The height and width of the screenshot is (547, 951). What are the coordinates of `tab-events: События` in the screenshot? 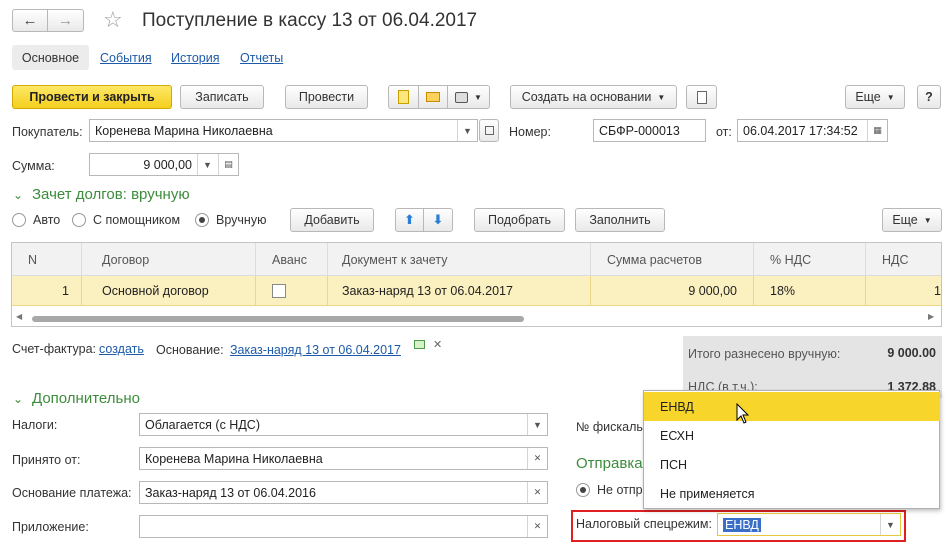 It's located at (126, 58).